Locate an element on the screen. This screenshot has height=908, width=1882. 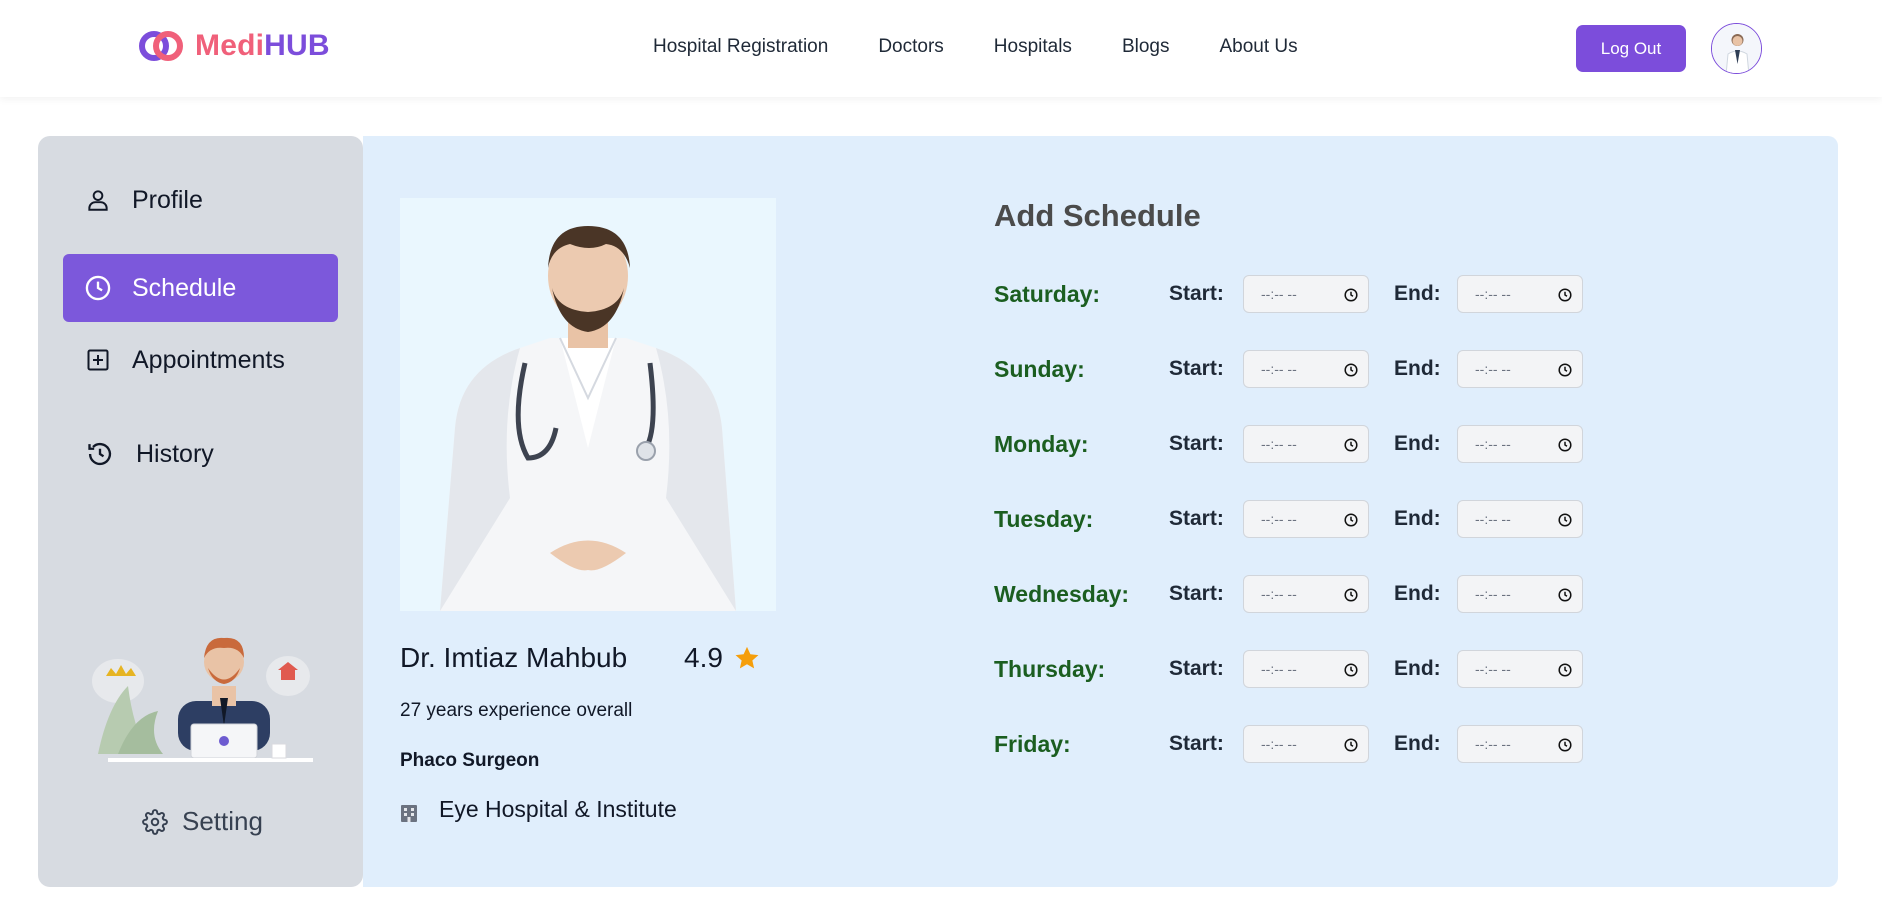
sidebar-item-label: Schedule is located at coordinates (184, 287).